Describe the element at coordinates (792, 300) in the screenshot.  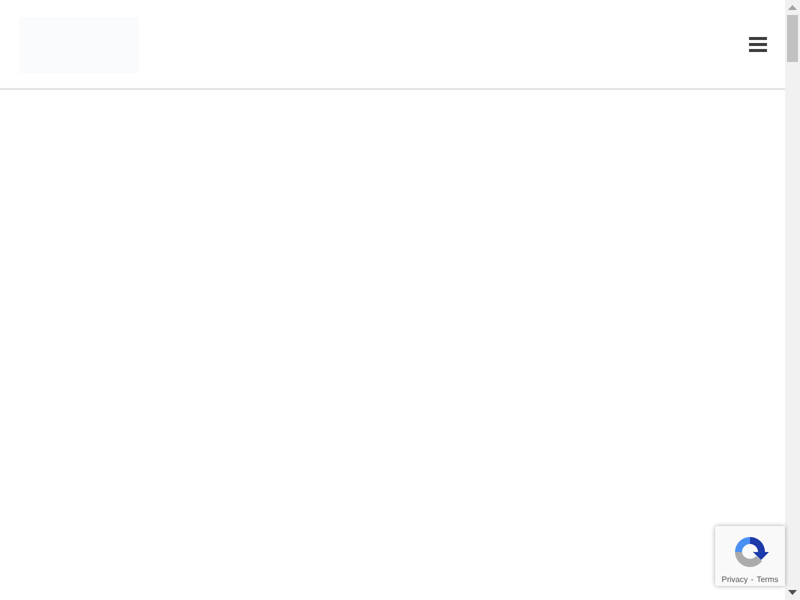
I see `scrollbar` at that location.